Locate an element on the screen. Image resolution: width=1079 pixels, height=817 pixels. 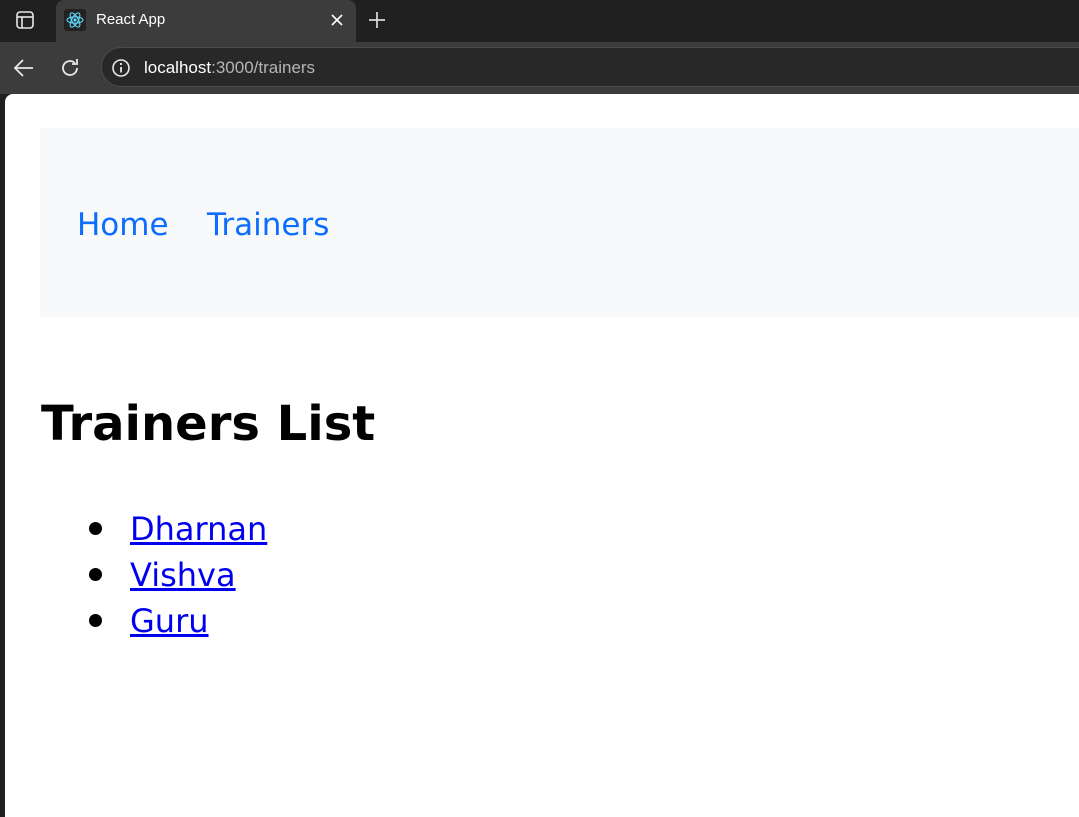
browser-tabstrip: React App is located at coordinates (539, 21).